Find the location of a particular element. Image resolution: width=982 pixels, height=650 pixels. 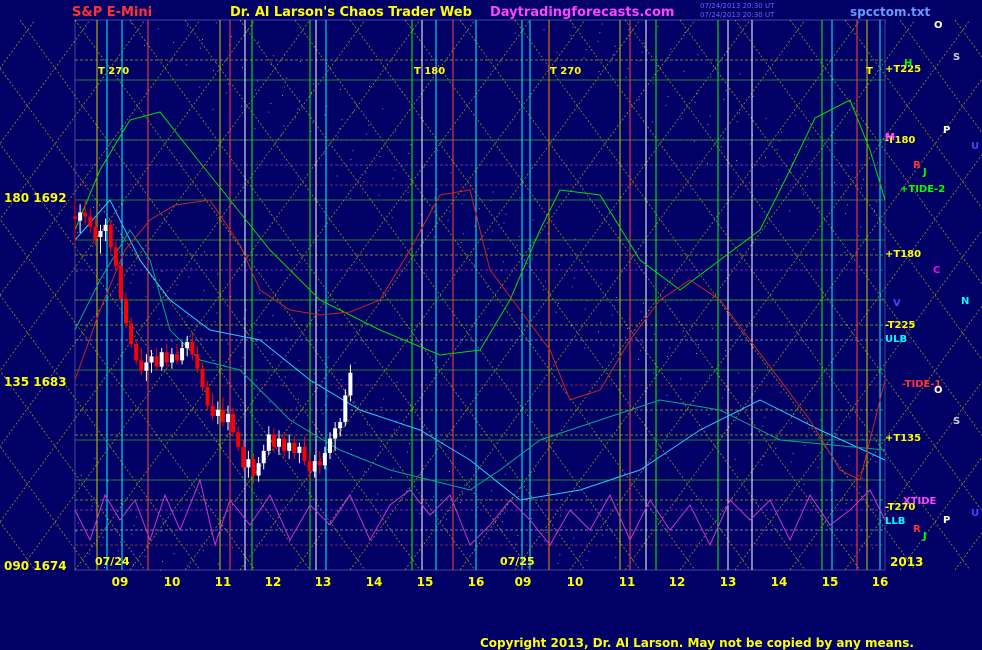

x-tick-label: 15 is located at coordinates (425, 582).